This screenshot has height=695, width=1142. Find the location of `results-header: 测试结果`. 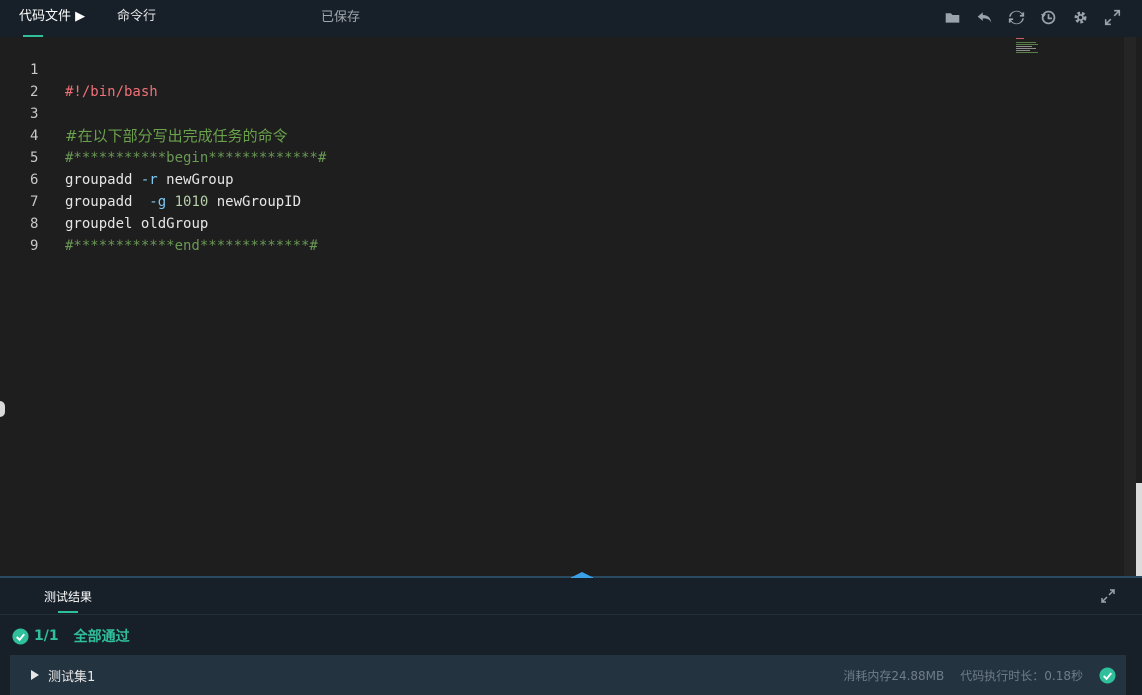

results-header: 测试结果 is located at coordinates (571, 596).